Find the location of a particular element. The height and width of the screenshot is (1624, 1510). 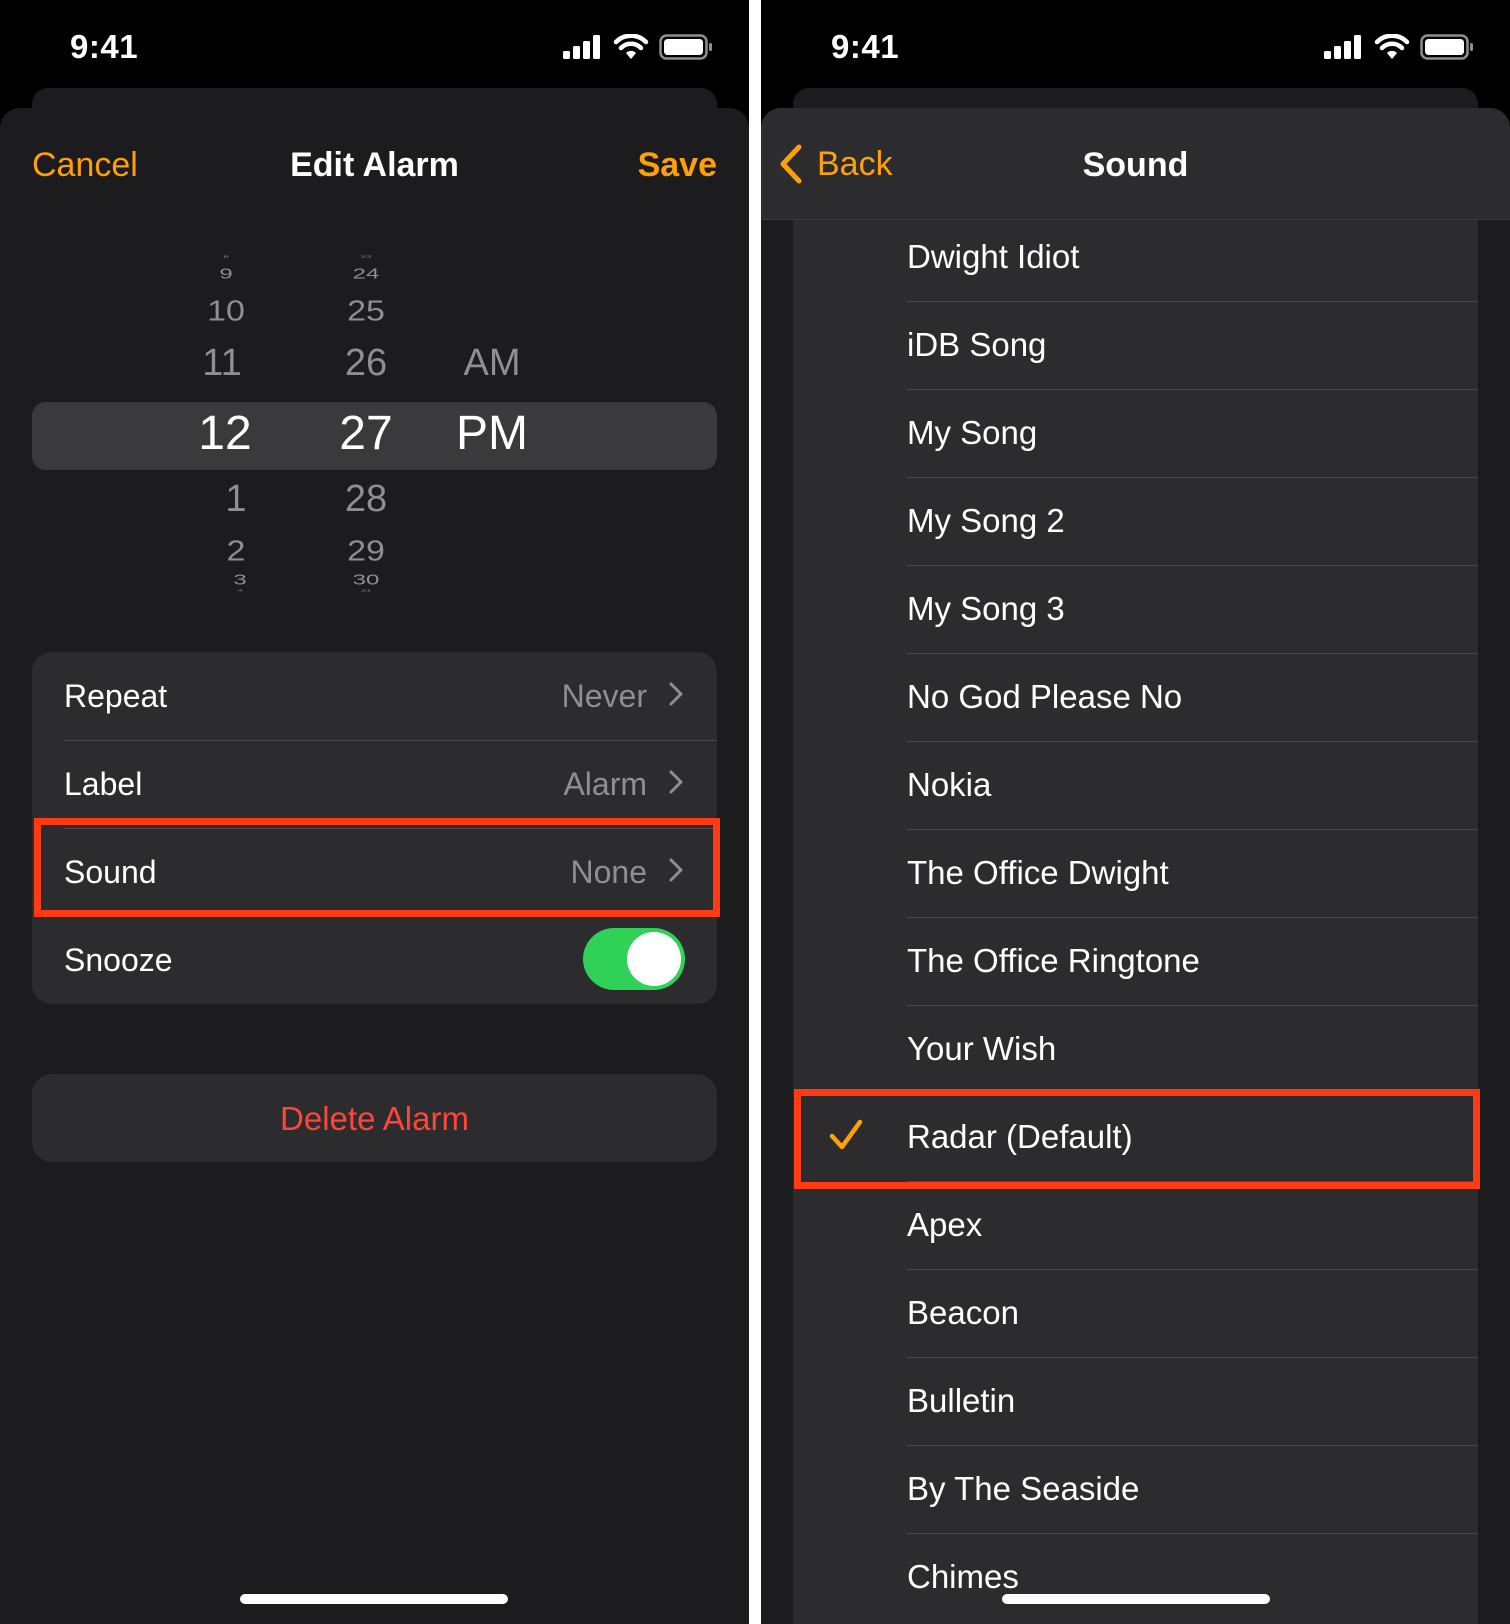

picker-hour-selected: 12 is located at coordinates (225, 433).